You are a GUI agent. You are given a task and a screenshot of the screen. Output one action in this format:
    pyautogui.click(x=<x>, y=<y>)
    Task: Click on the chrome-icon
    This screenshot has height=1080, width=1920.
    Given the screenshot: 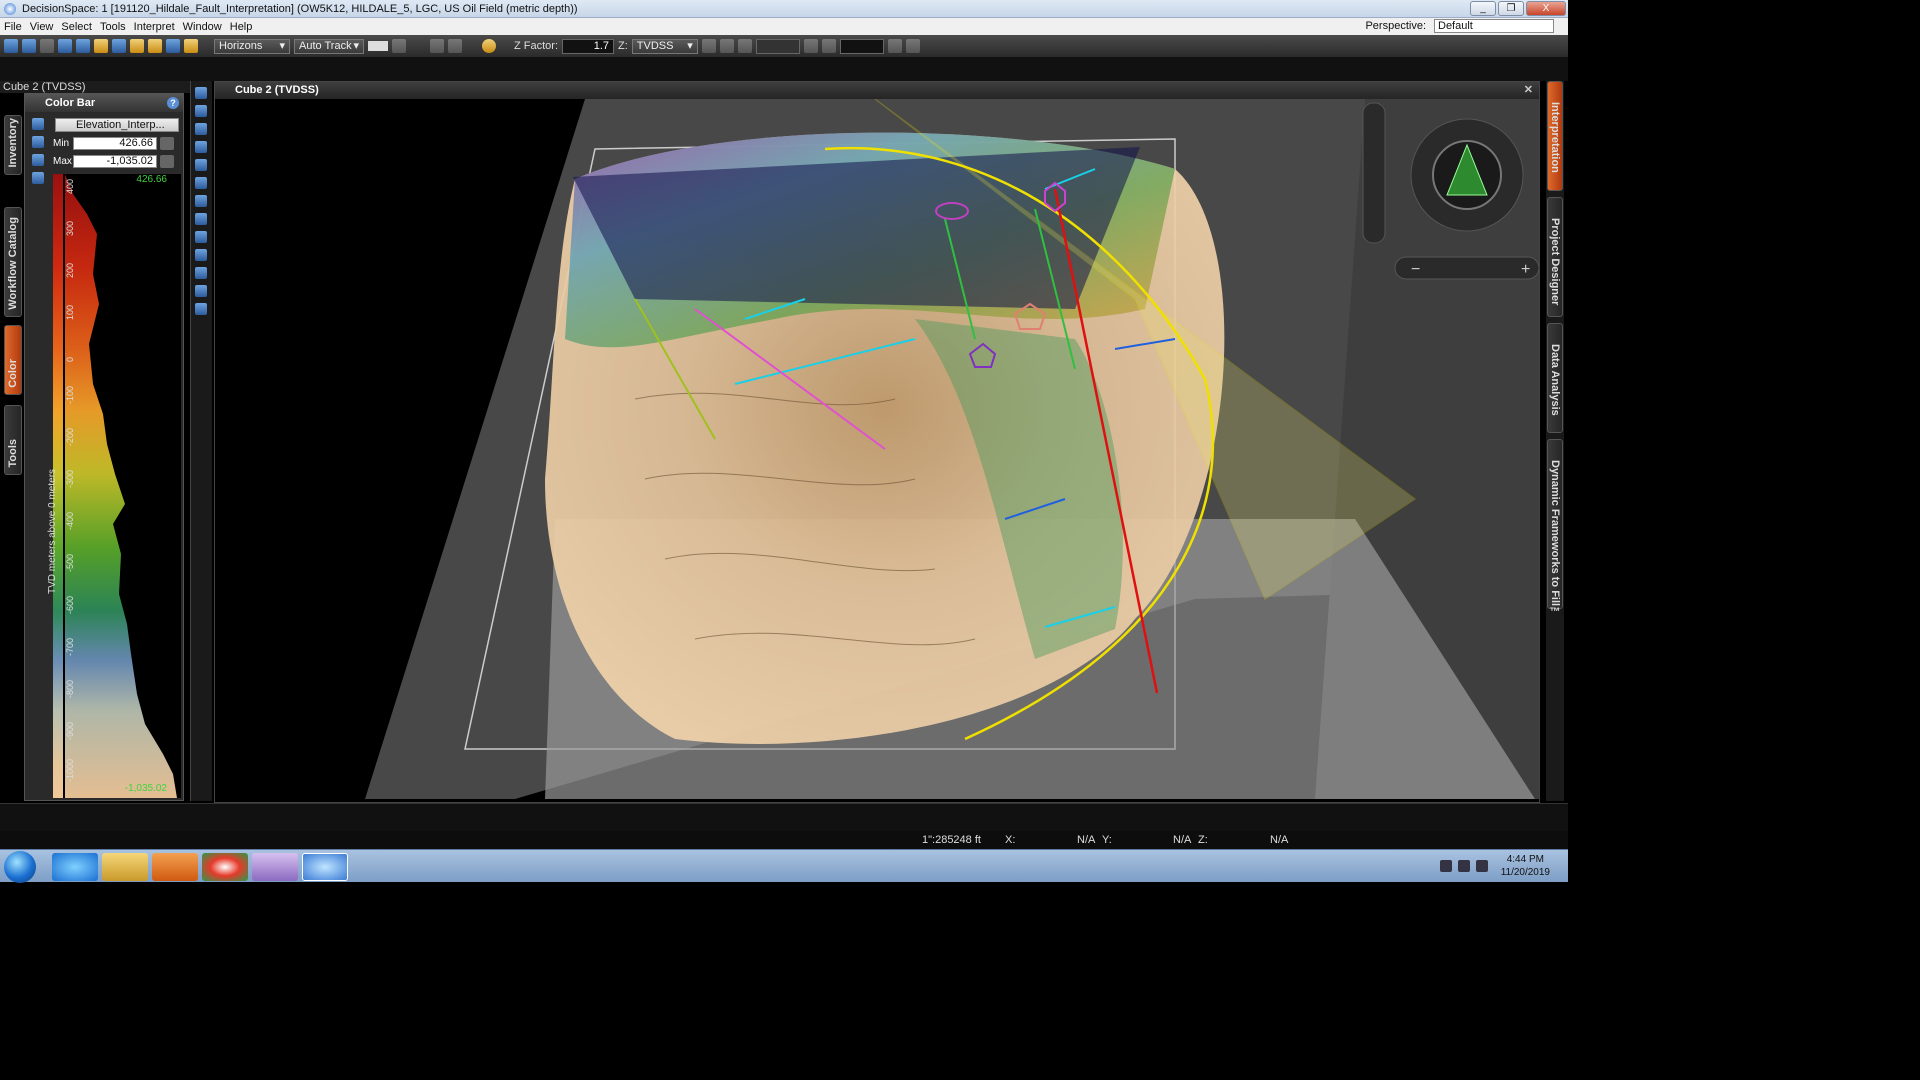 What is the action you would take?
    pyautogui.click(x=225, y=867)
    